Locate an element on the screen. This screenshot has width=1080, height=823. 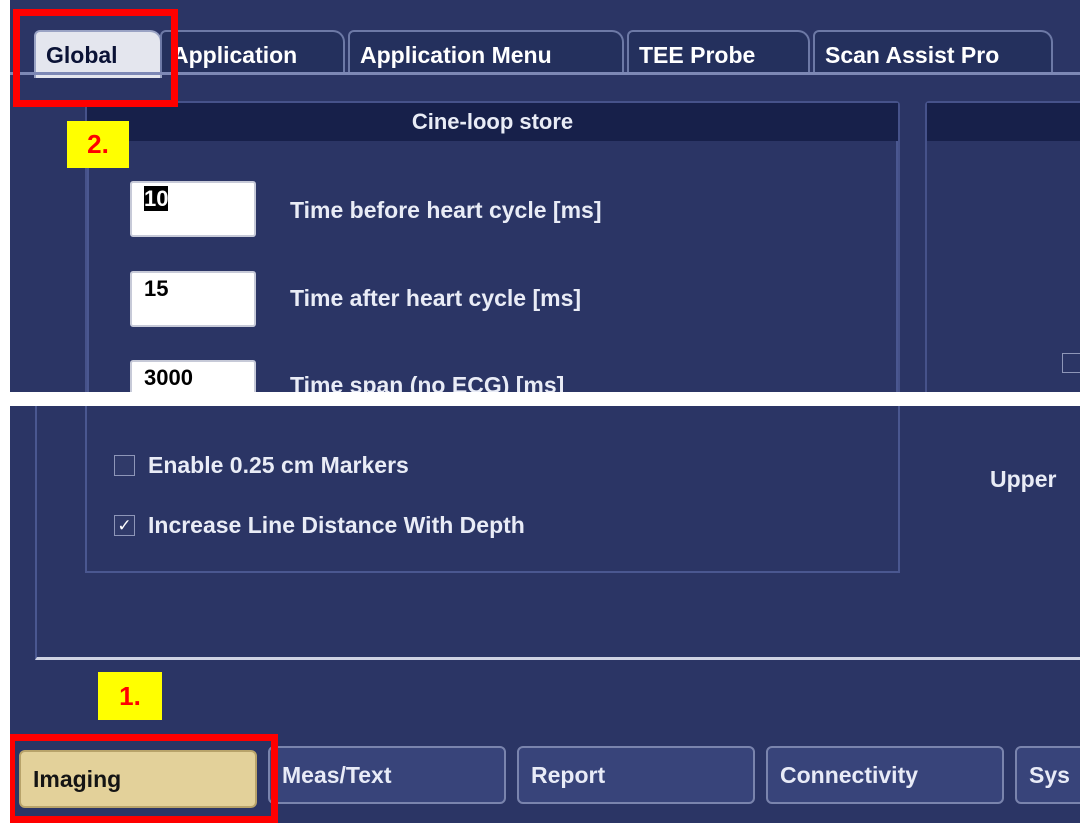
field-value: 3000 is located at coordinates (168, 377).